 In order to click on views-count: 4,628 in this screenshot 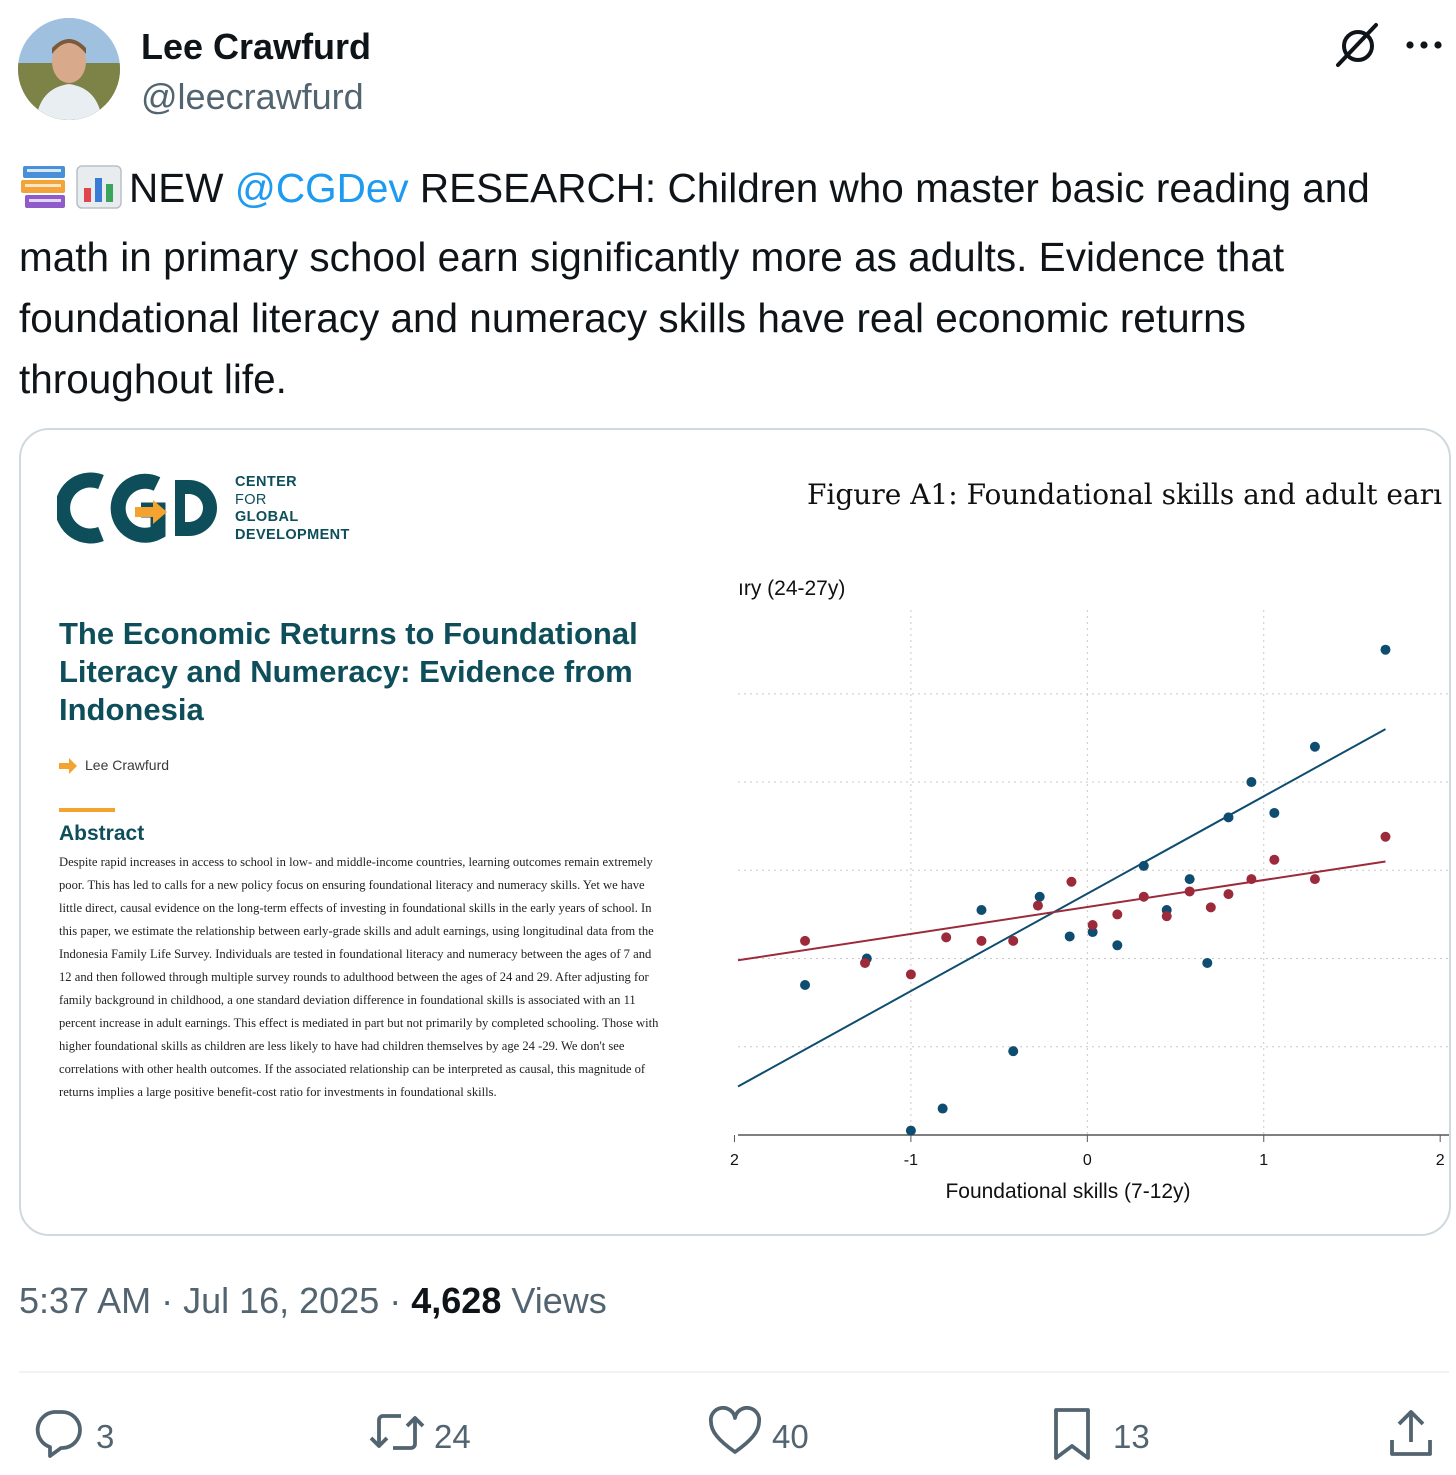, I will do `click(456, 1300)`.